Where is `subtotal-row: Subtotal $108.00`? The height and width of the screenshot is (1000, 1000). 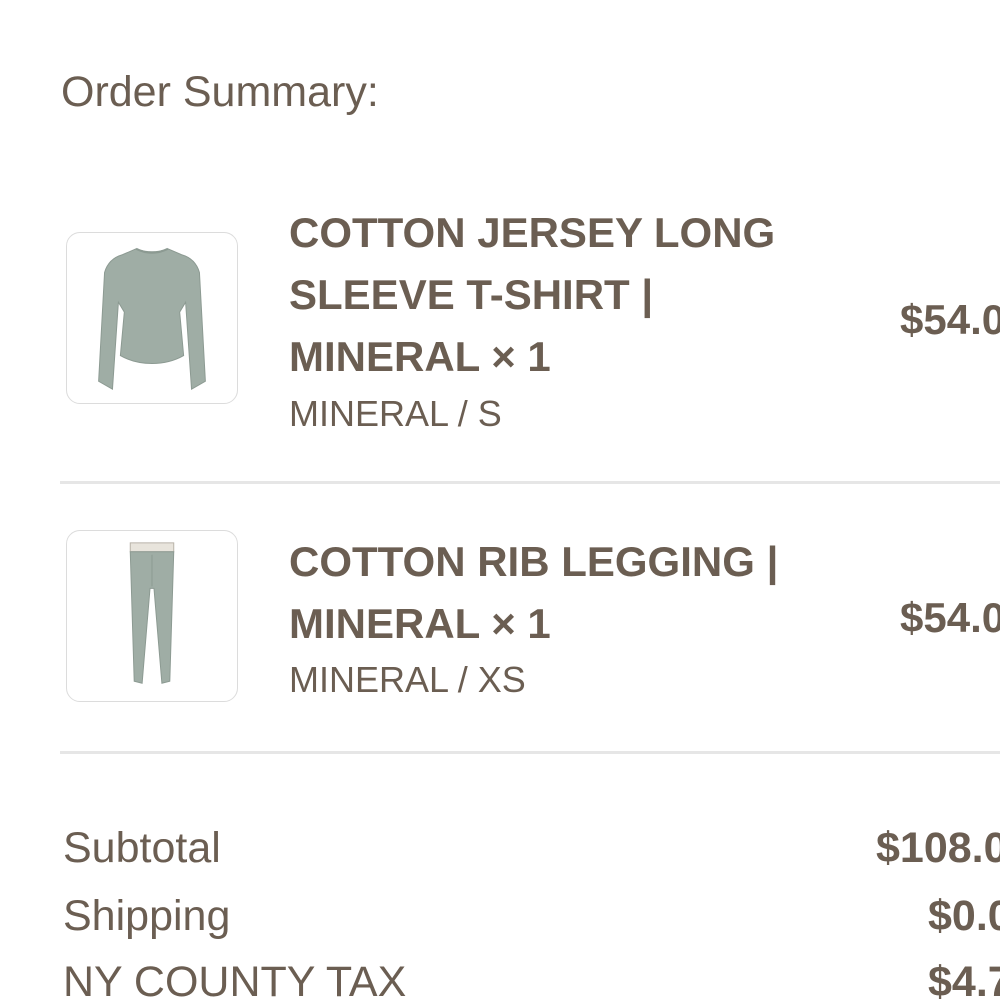 subtotal-row: Subtotal $108.00 is located at coordinates (500, 852).